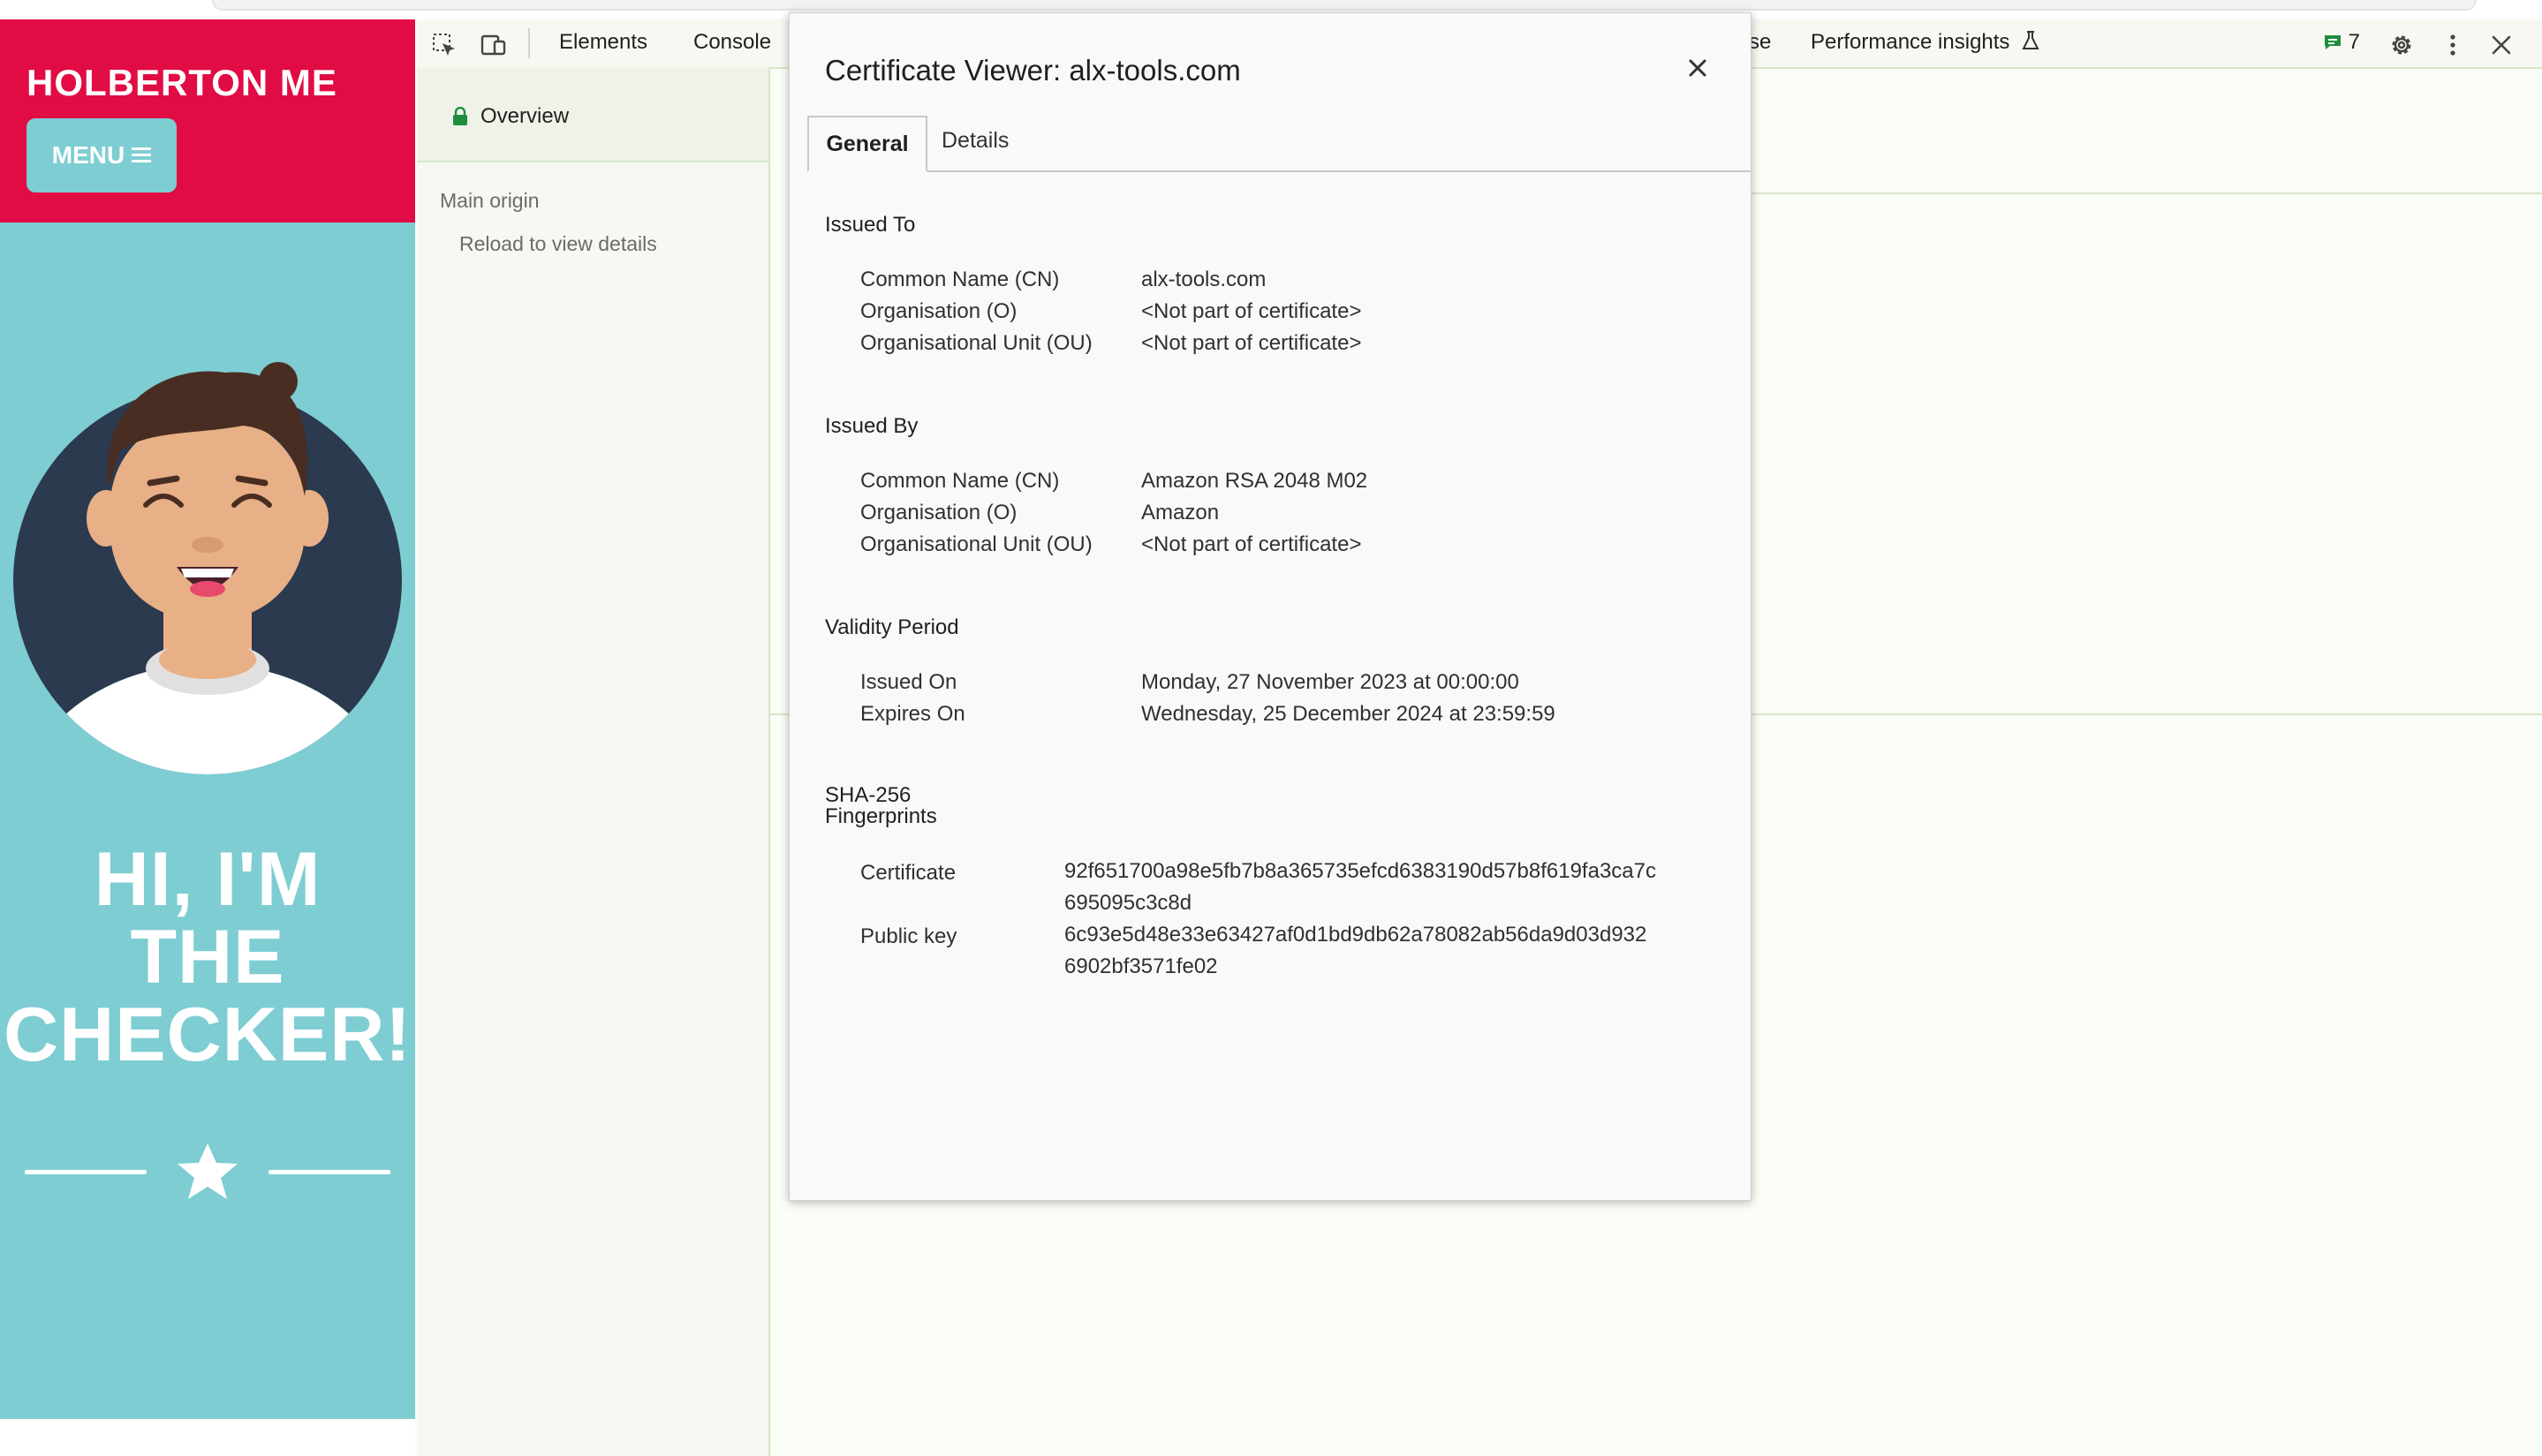 The height and width of the screenshot is (1456, 2542). What do you see at coordinates (207, 821) in the screenshot?
I see `site-hero-section: HI, I'M THE CHECKER!` at bounding box center [207, 821].